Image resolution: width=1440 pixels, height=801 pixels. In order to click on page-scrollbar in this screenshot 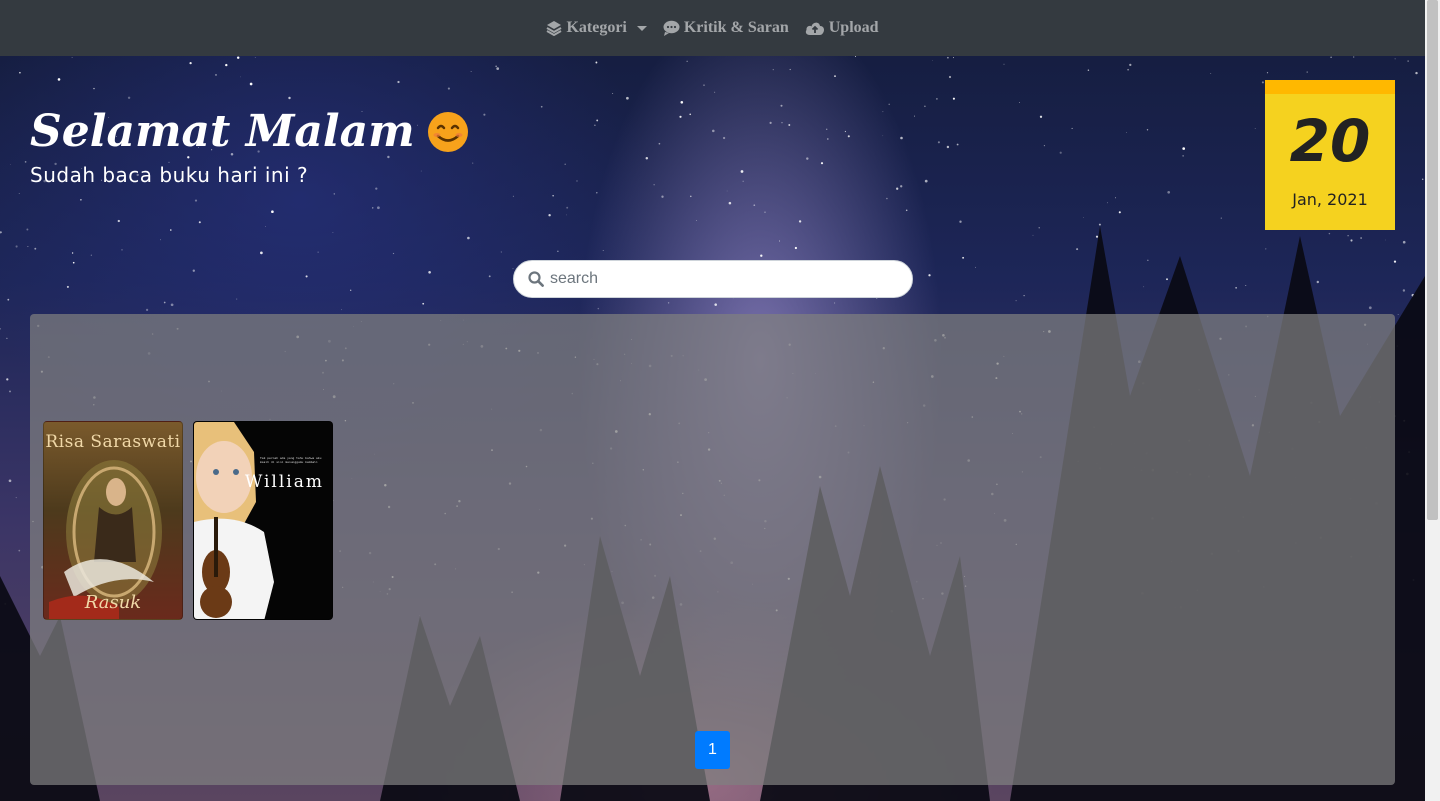, I will do `click(1432, 400)`.